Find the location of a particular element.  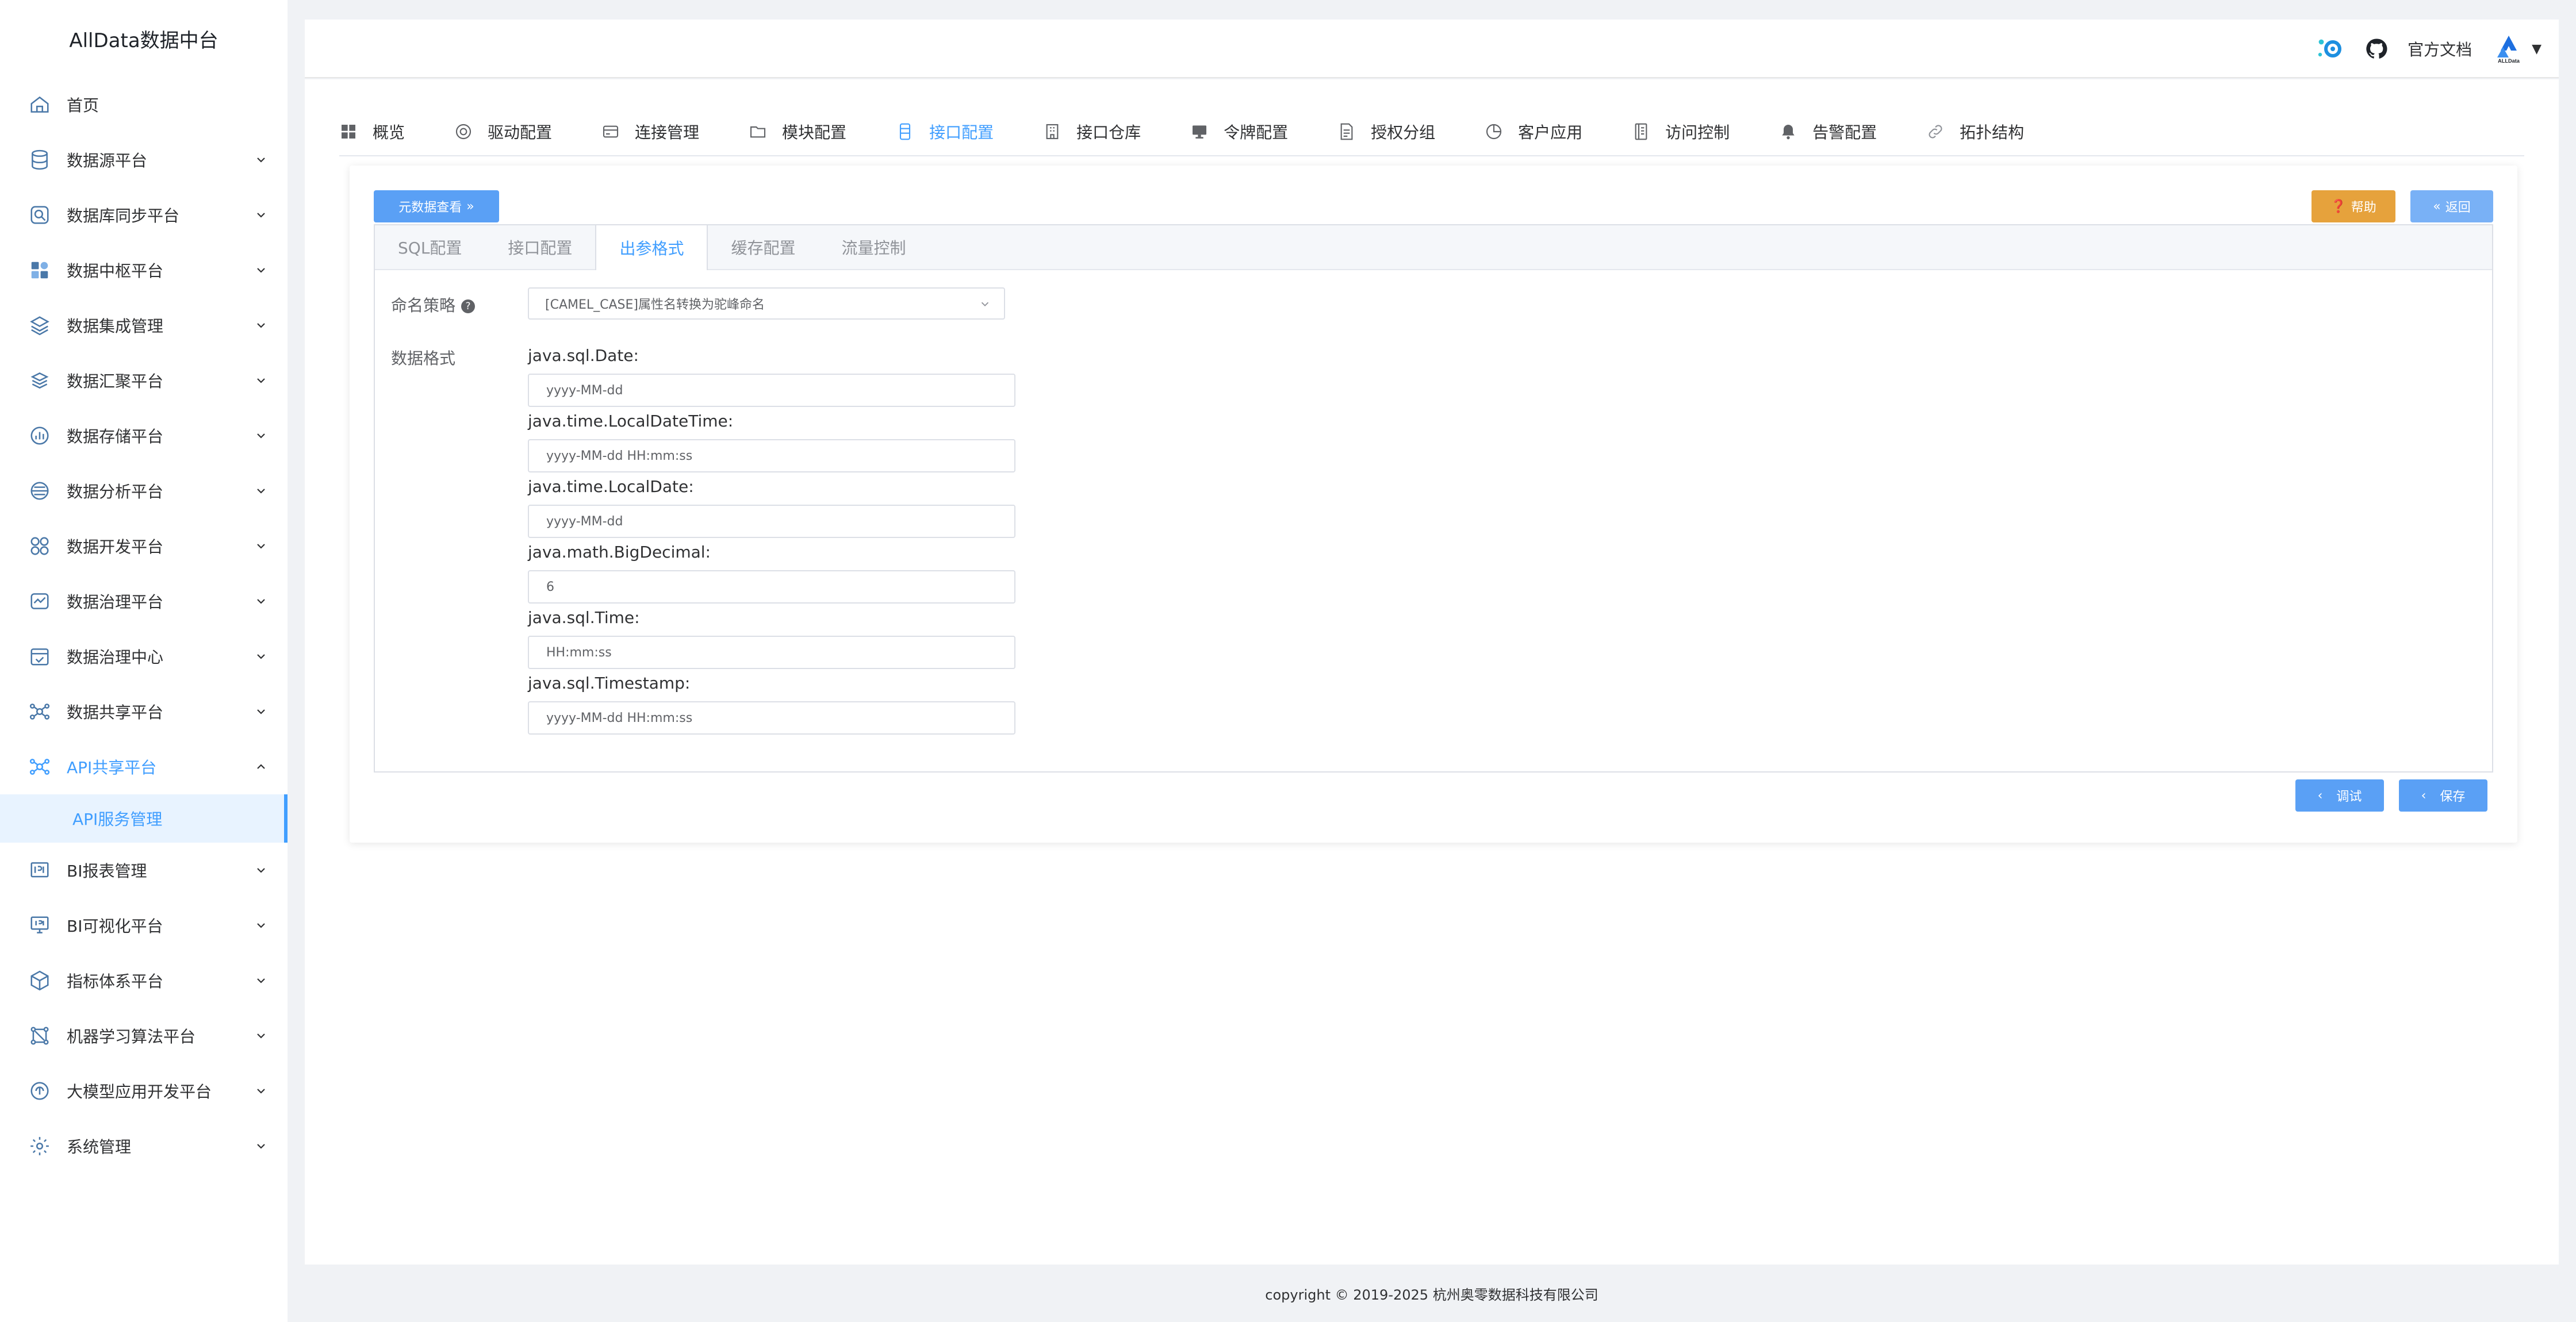

sidebar-item-ml: 机器学习算法平台 is located at coordinates (144, 1035).